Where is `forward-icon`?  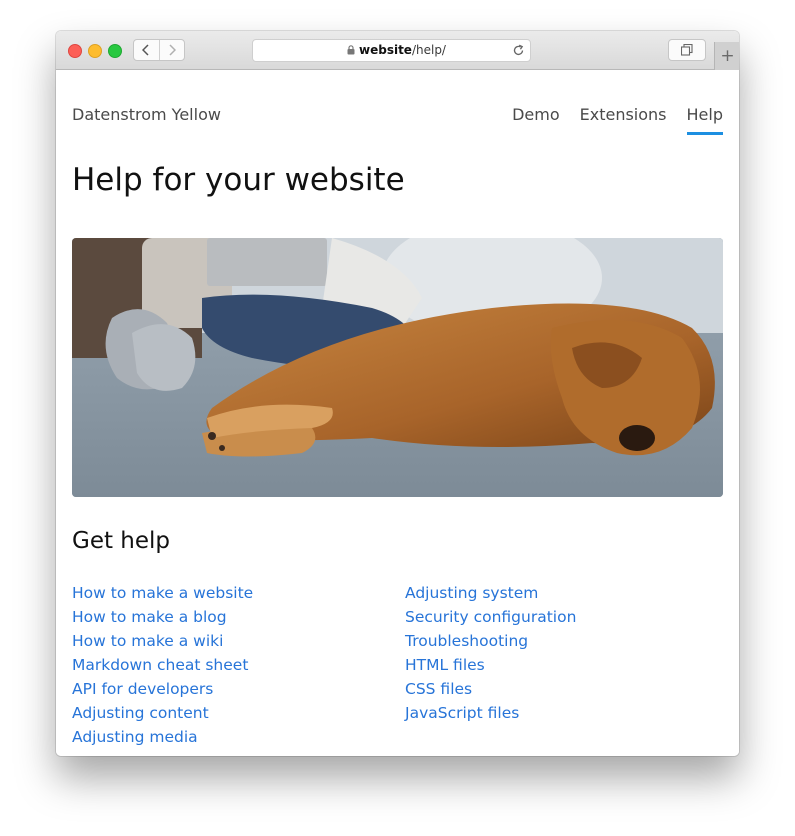
forward-icon is located at coordinates (172, 50).